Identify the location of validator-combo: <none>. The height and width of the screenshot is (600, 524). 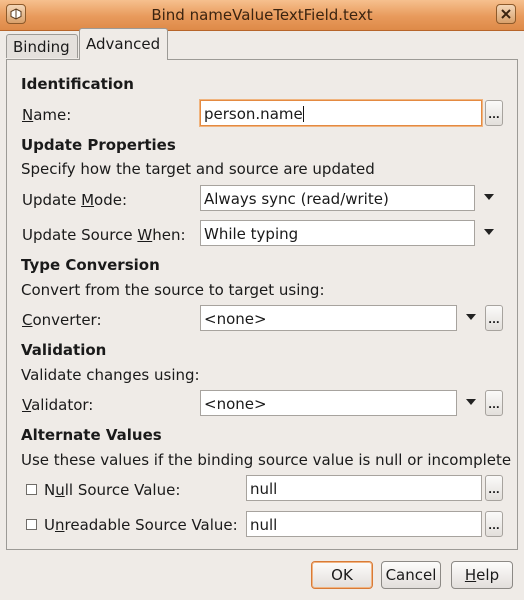
(341, 403).